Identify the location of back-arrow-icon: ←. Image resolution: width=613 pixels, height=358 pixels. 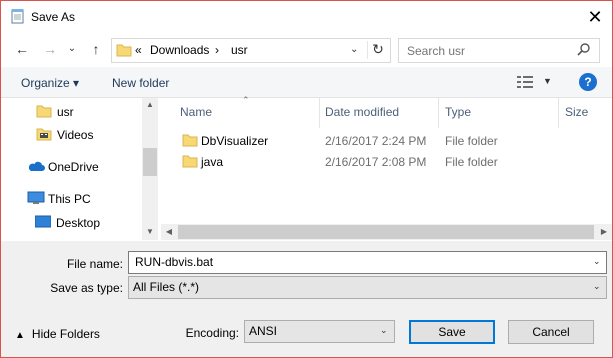
(22, 49).